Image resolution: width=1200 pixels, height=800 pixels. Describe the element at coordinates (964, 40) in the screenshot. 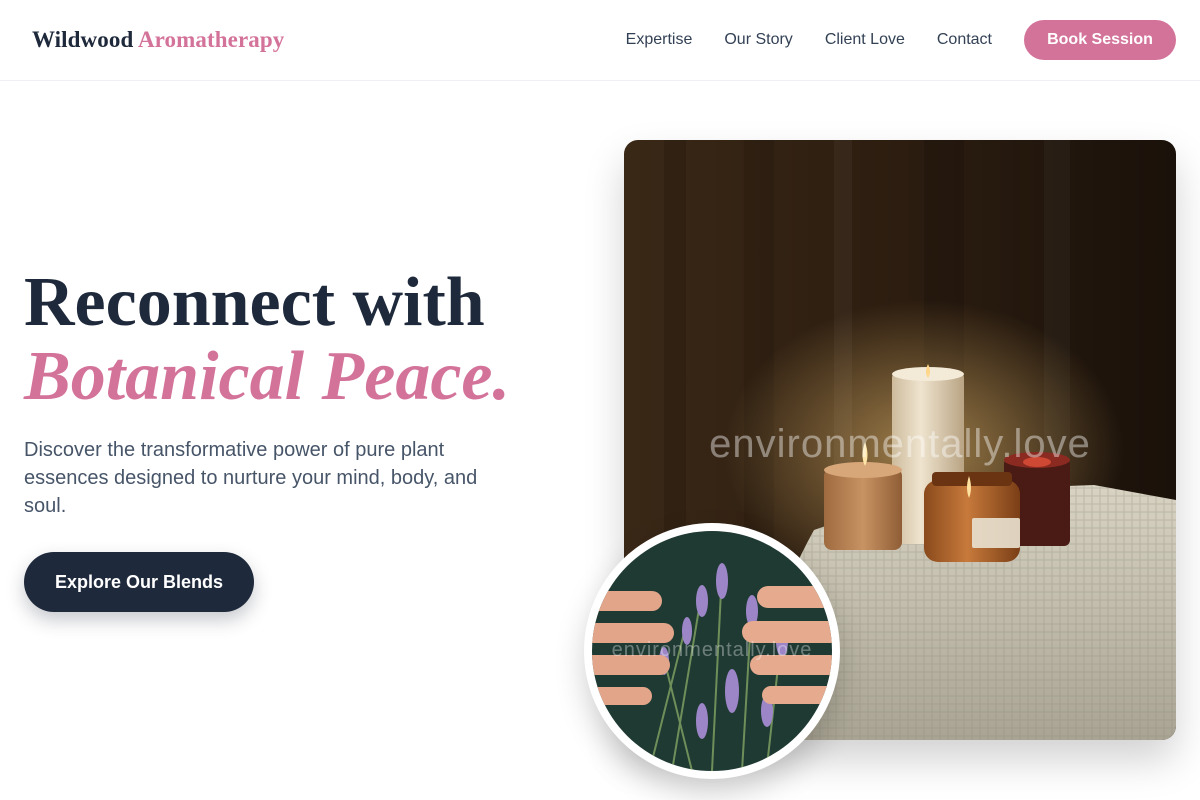

I see `nav-link-contact: Contact` at that location.